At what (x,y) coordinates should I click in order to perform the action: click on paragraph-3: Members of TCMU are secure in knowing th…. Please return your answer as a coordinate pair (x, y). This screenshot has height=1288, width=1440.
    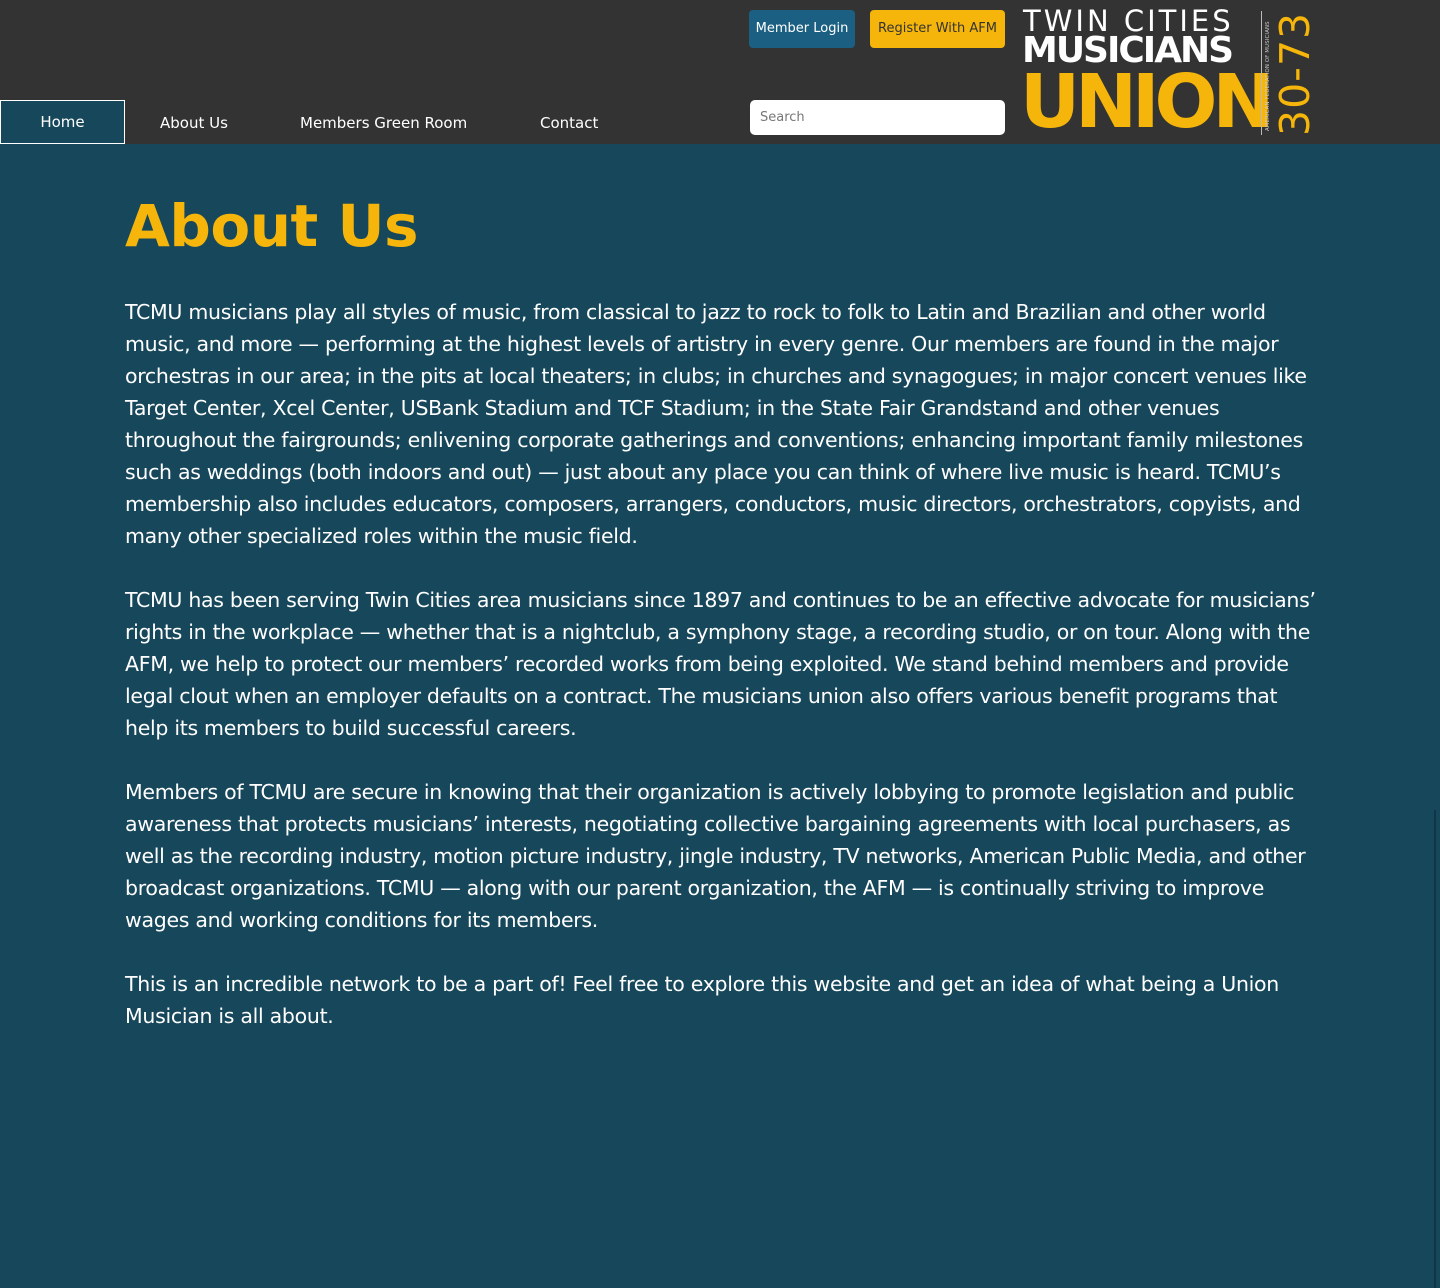
    Looking at the image, I should click on (715, 856).